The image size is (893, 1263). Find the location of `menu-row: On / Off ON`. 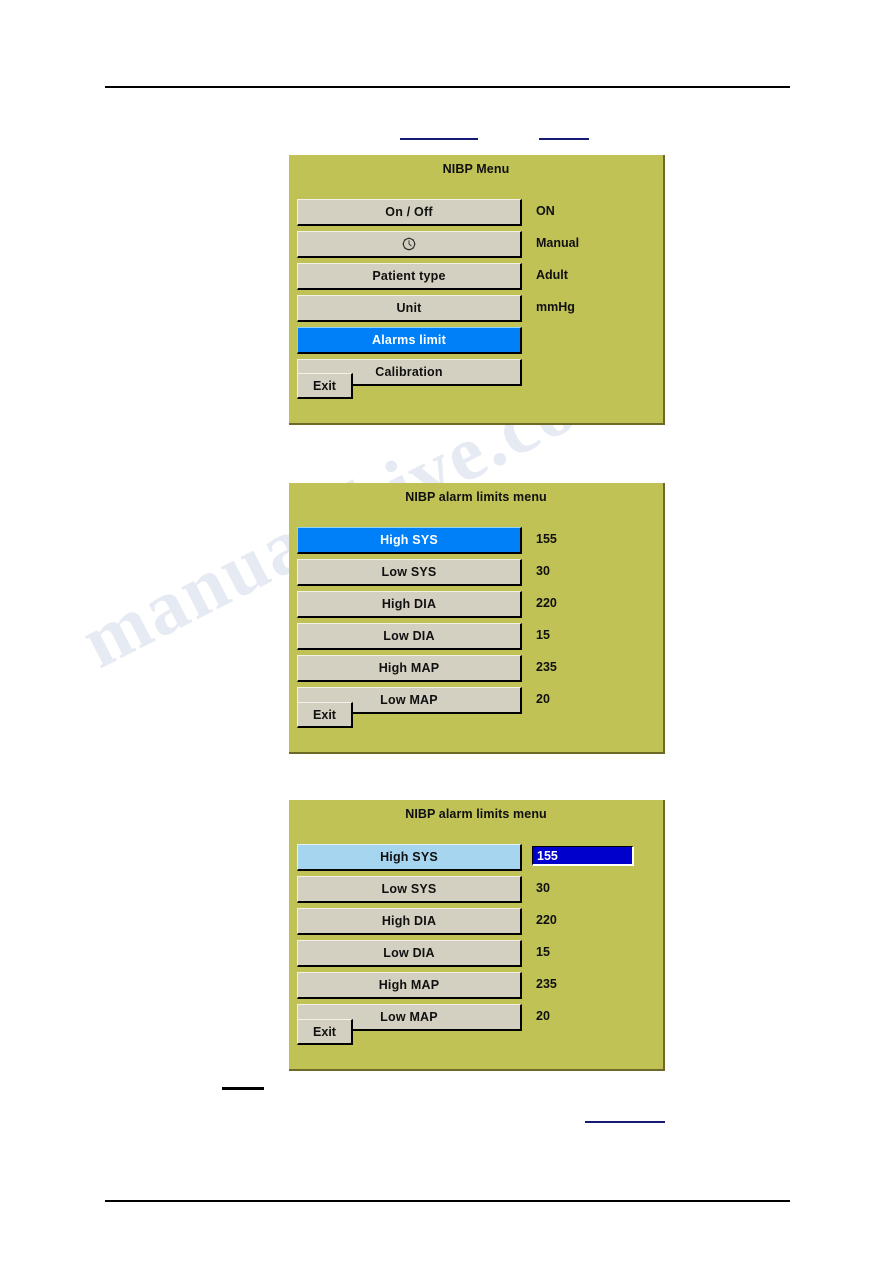

menu-row: On / Off ON is located at coordinates (480, 215).